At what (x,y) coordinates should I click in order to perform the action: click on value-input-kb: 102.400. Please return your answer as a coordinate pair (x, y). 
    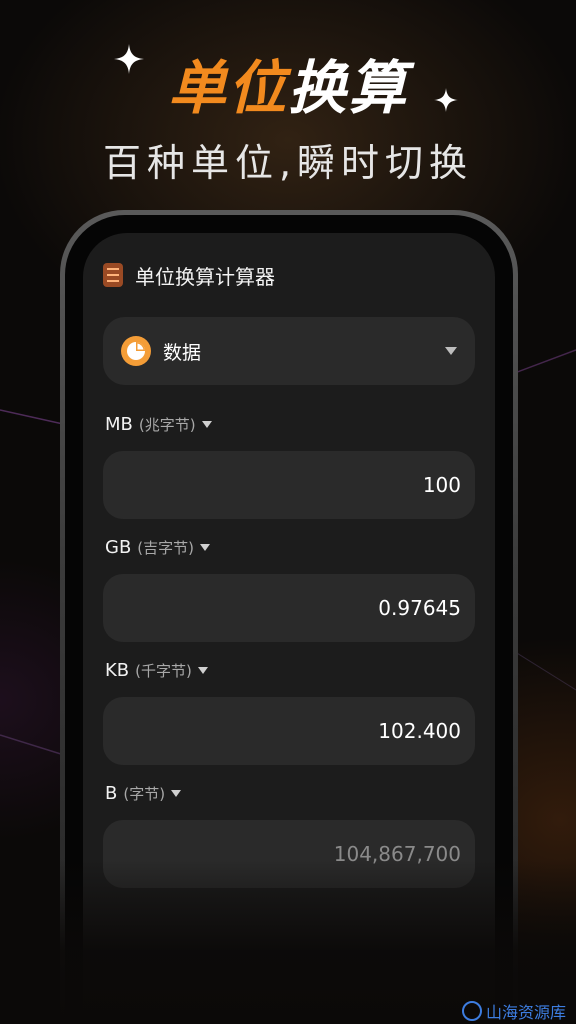
    Looking at the image, I should click on (289, 731).